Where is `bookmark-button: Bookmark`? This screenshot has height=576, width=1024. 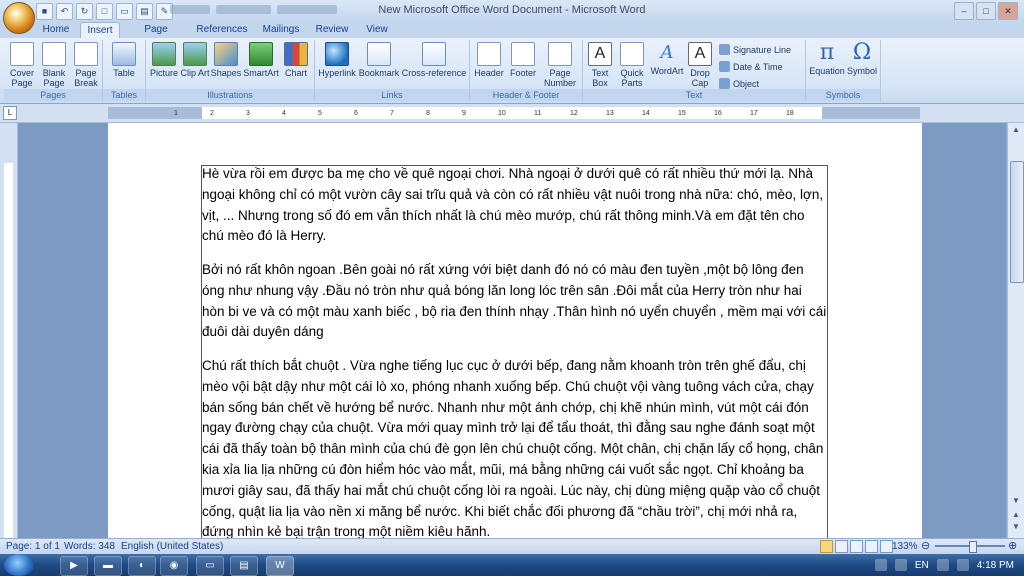
bookmark-button: Bookmark is located at coordinates (379, 60).